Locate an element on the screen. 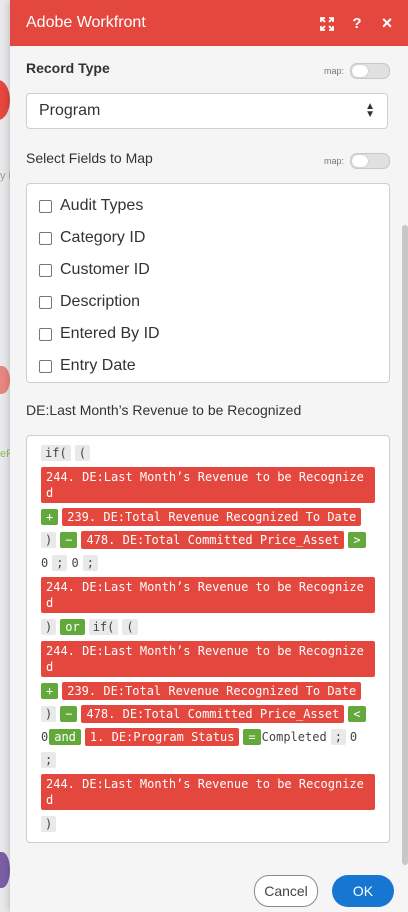 Image resolution: width=408 pixels, height=912 pixels. value-token: Completed is located at coordinates (294, 737).